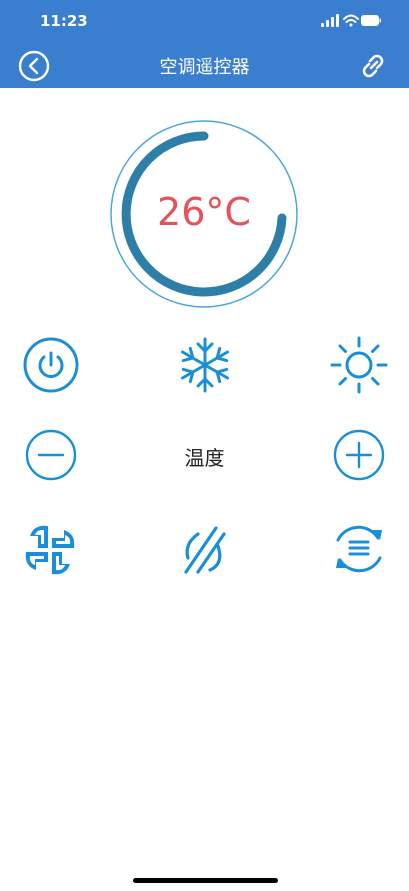  I want to click on link-button, so click(373, 66).